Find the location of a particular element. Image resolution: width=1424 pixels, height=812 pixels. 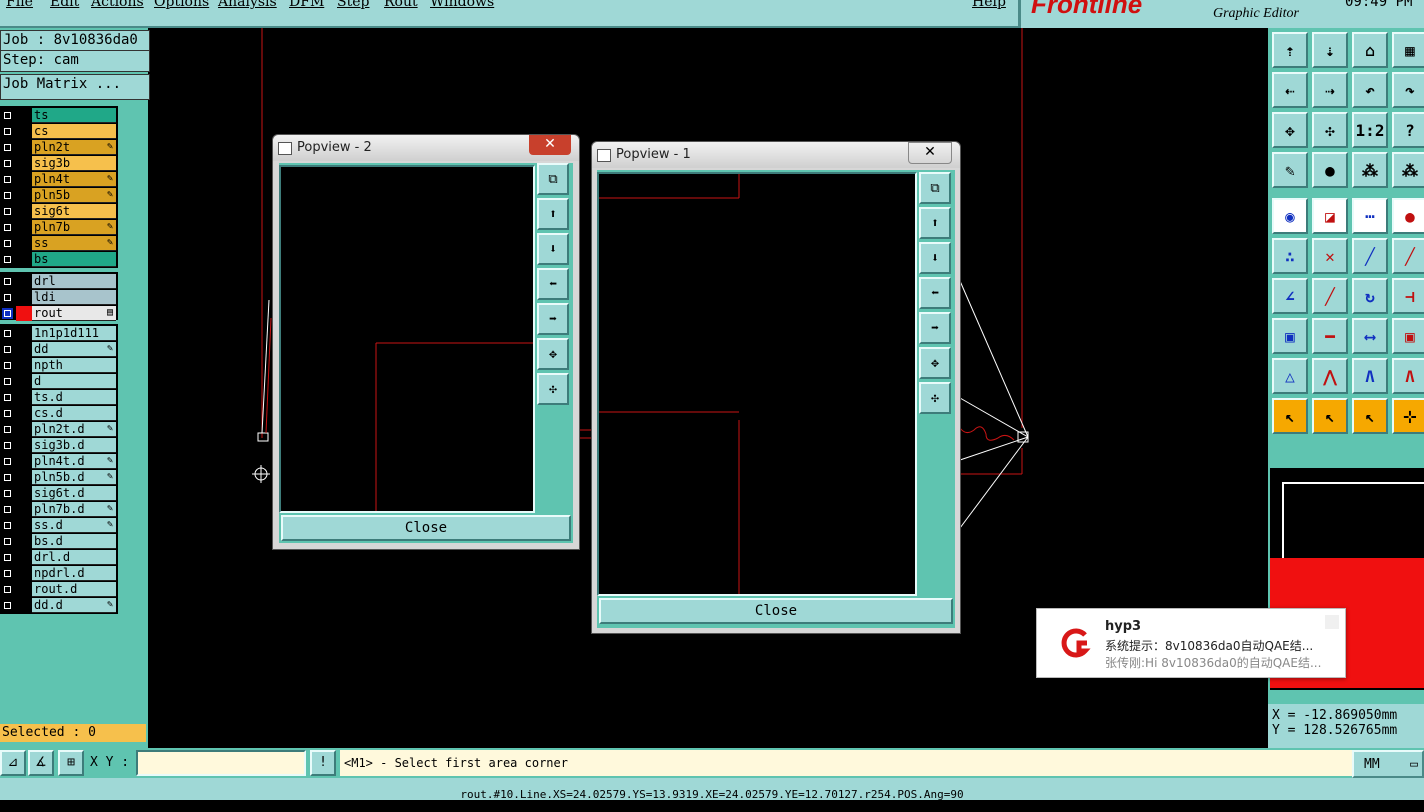

layer-row: pln5b.d ✎ is located at coordinates (58, 477).